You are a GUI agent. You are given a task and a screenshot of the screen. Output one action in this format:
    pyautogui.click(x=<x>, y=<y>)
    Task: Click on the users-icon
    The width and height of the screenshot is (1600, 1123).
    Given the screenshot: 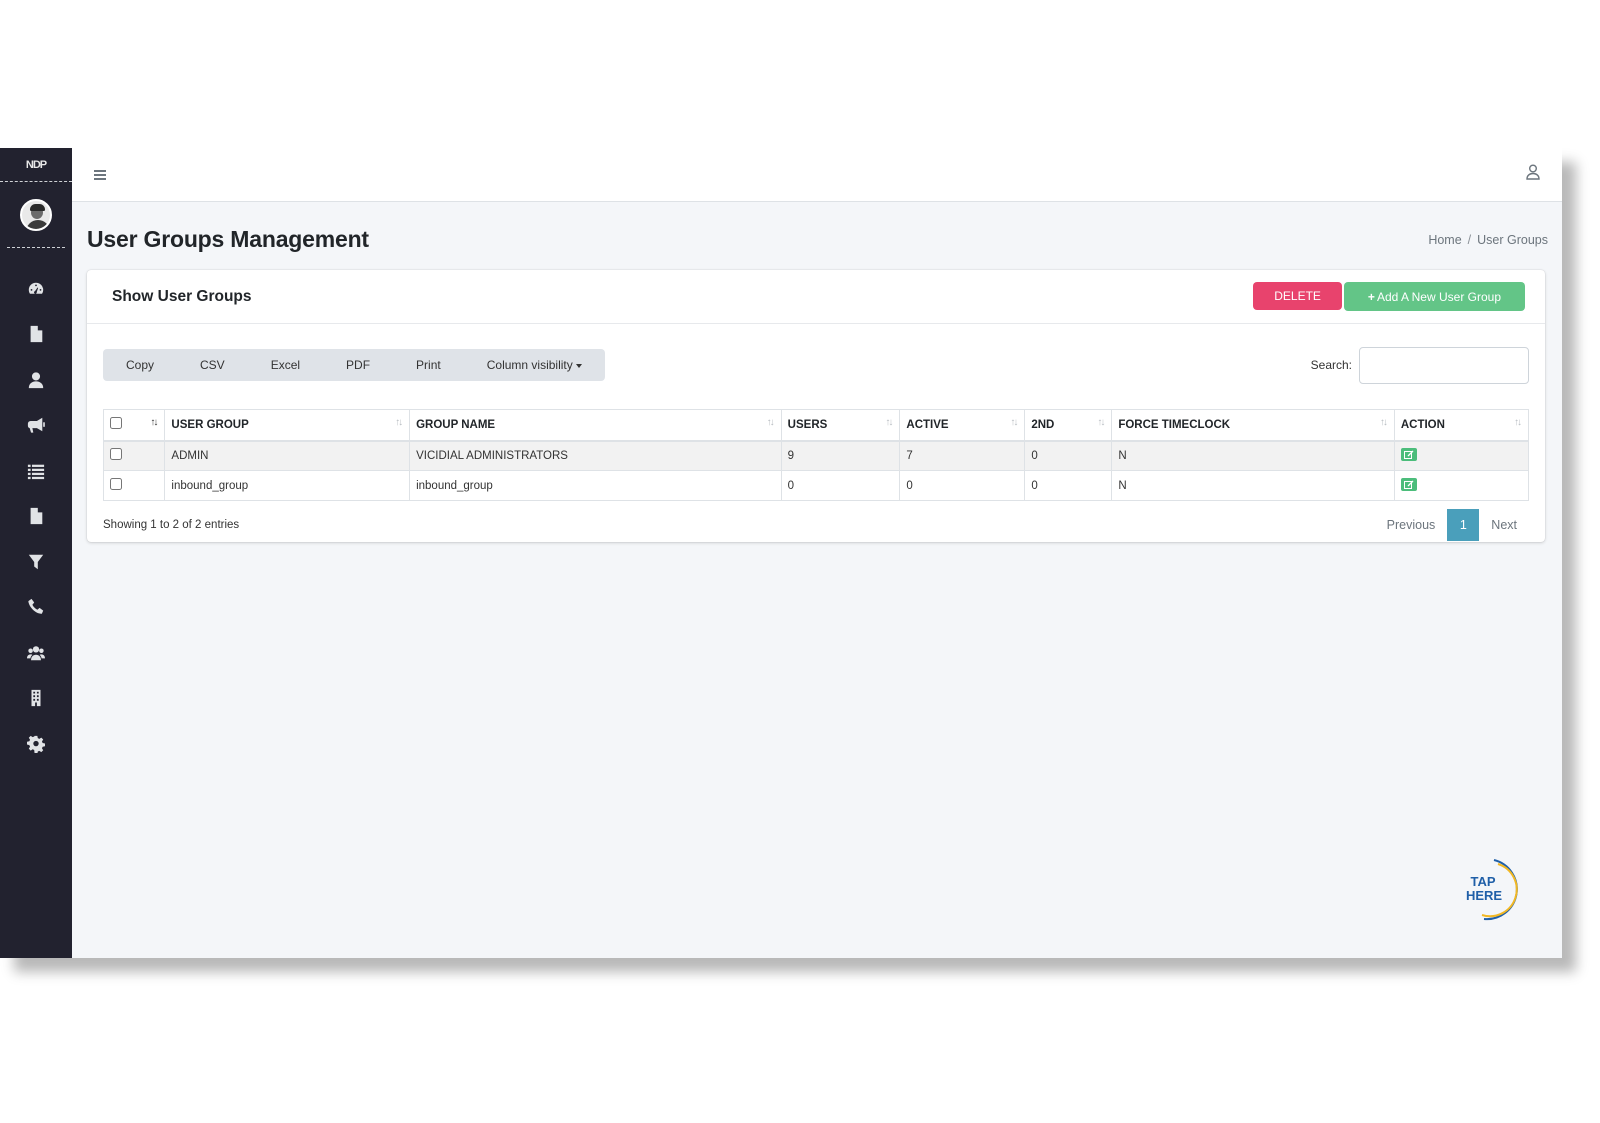 What is the action you would take?
    pyautogui.click(x=36, y=653)
    